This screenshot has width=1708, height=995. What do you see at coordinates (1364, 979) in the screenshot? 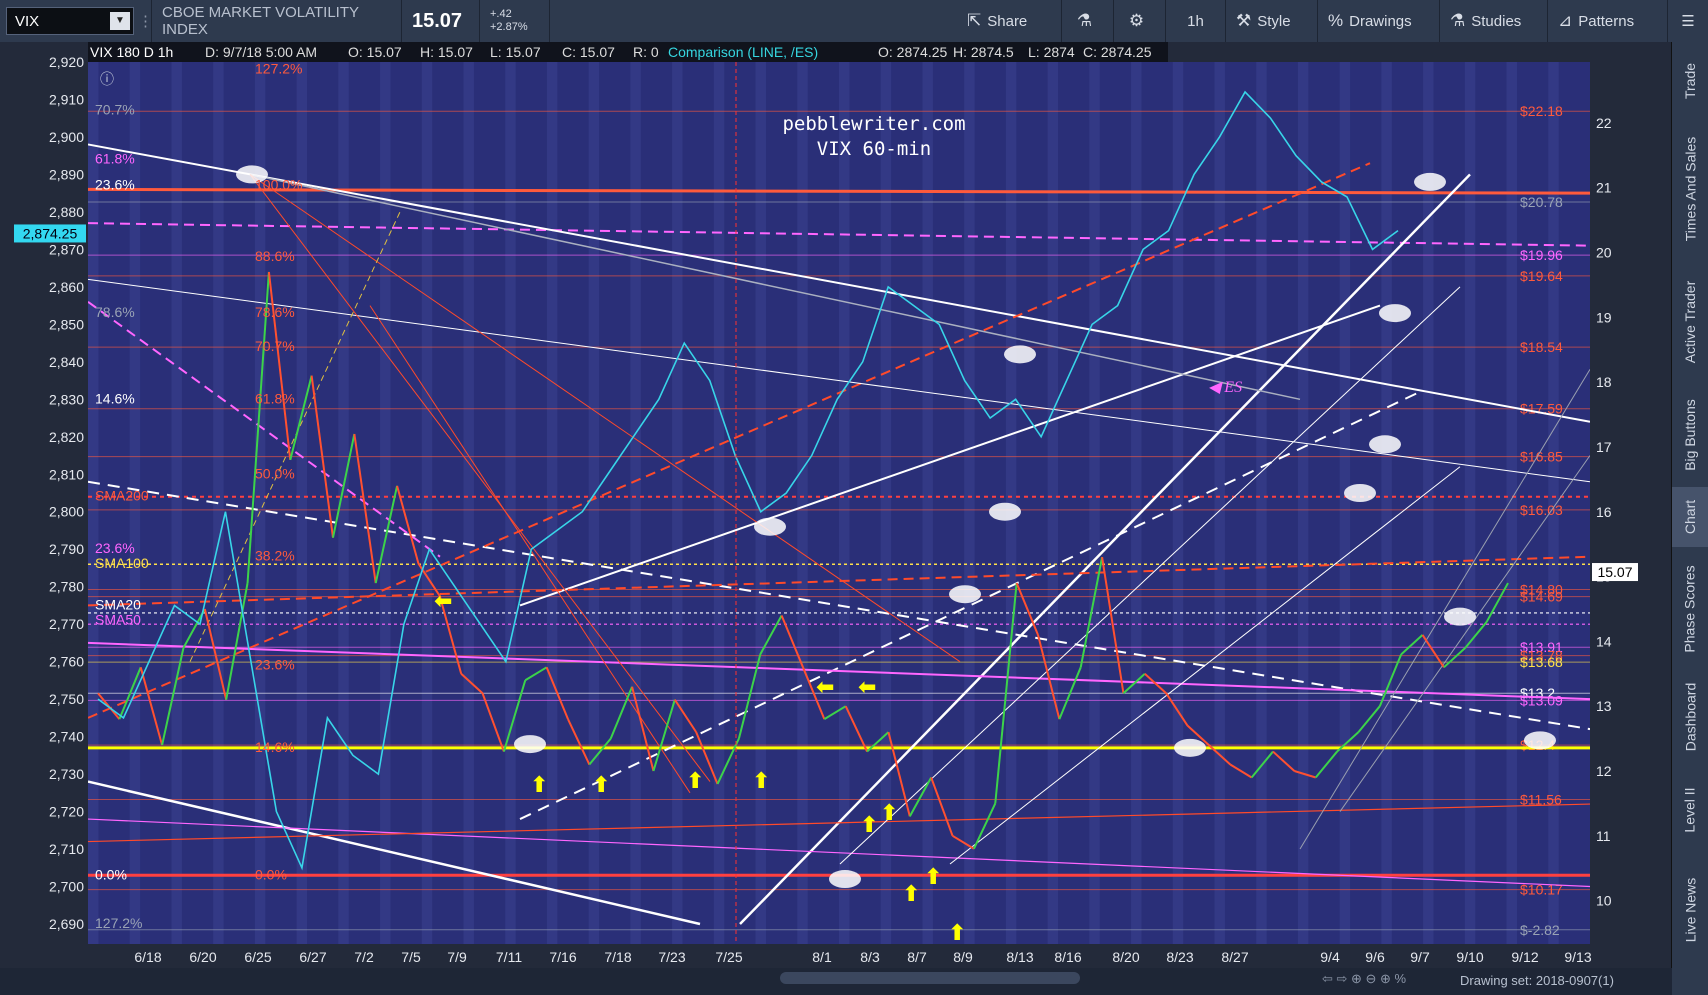
I see `zoom-controls: ⇦ ⇨ ⊕ ⊖ ⊕ %` at bounding box center [1364, 979].